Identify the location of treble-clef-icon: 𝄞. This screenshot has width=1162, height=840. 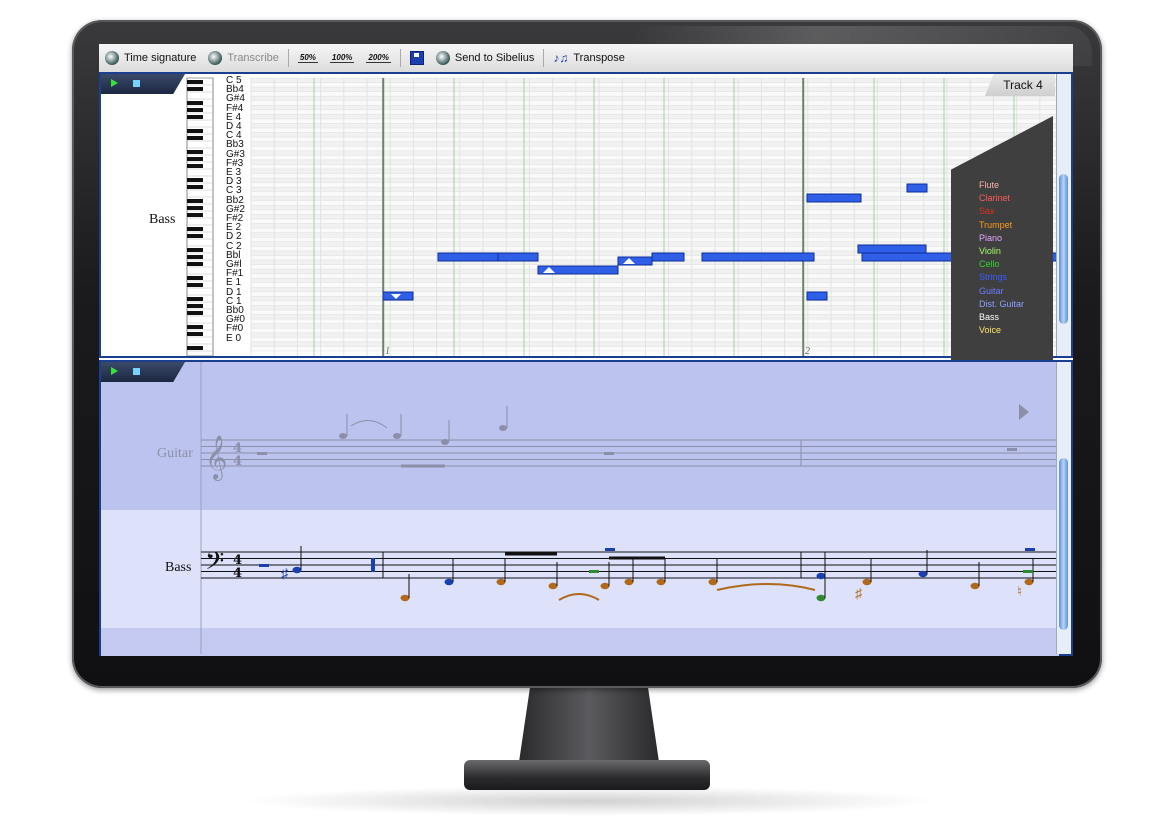
(216, 458).